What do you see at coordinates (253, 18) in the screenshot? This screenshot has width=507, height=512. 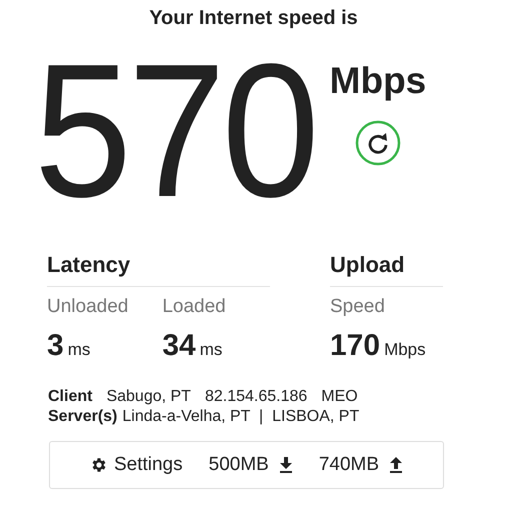 I see `speed-heading: Your Internet speed is` at bounding box center [253, 18].